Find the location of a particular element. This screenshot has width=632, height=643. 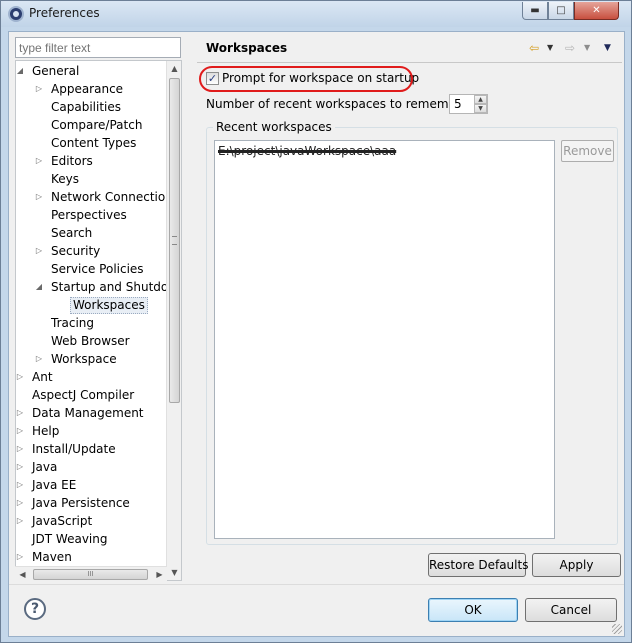

tree-item: ▷ Install/Update is located at coordinates (93, 449).